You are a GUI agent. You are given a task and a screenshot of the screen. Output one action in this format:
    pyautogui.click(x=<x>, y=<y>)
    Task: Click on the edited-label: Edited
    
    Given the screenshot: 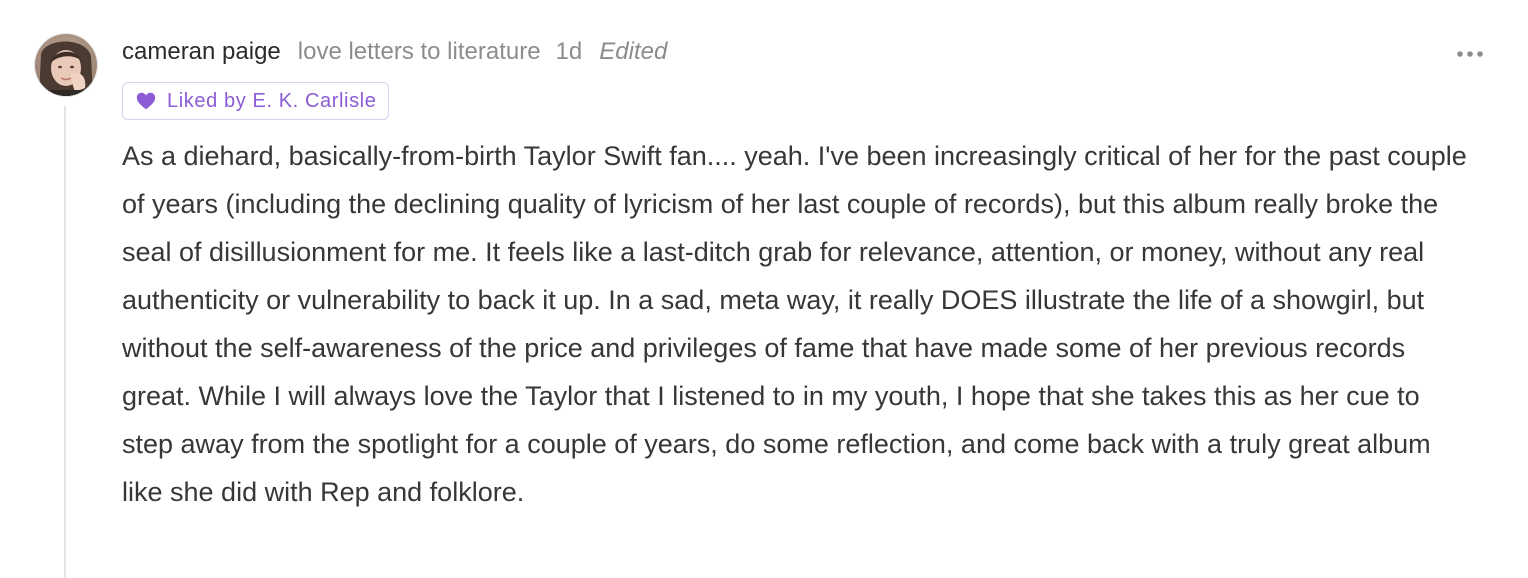 What is the action you would take?
    pyautogui.click(x=633, y=51)
    